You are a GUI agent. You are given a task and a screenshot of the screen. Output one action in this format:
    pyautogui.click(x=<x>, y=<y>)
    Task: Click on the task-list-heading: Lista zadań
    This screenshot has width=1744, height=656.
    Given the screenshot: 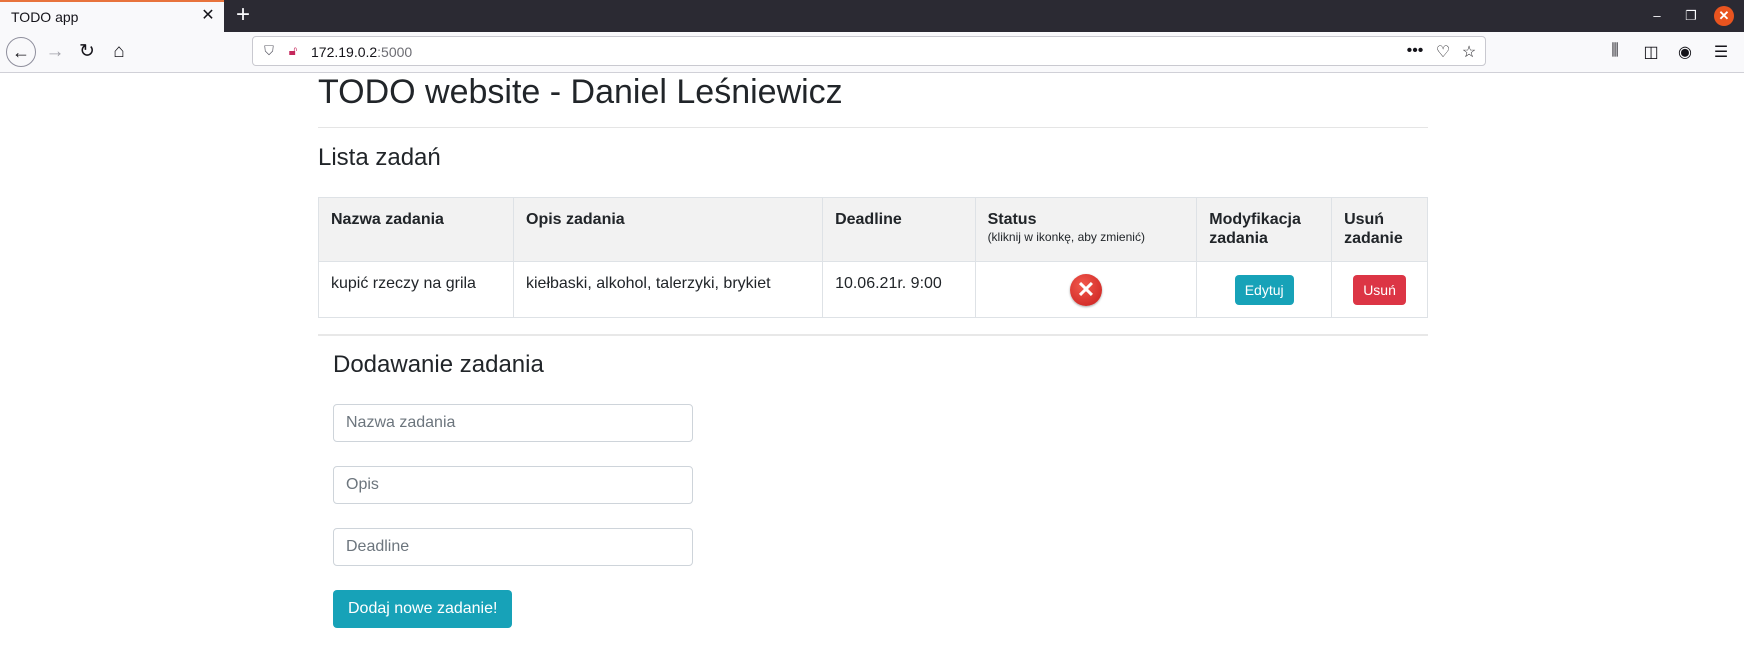 What is the action you would take?
    pyautogui.click(x=379, y=157)
    